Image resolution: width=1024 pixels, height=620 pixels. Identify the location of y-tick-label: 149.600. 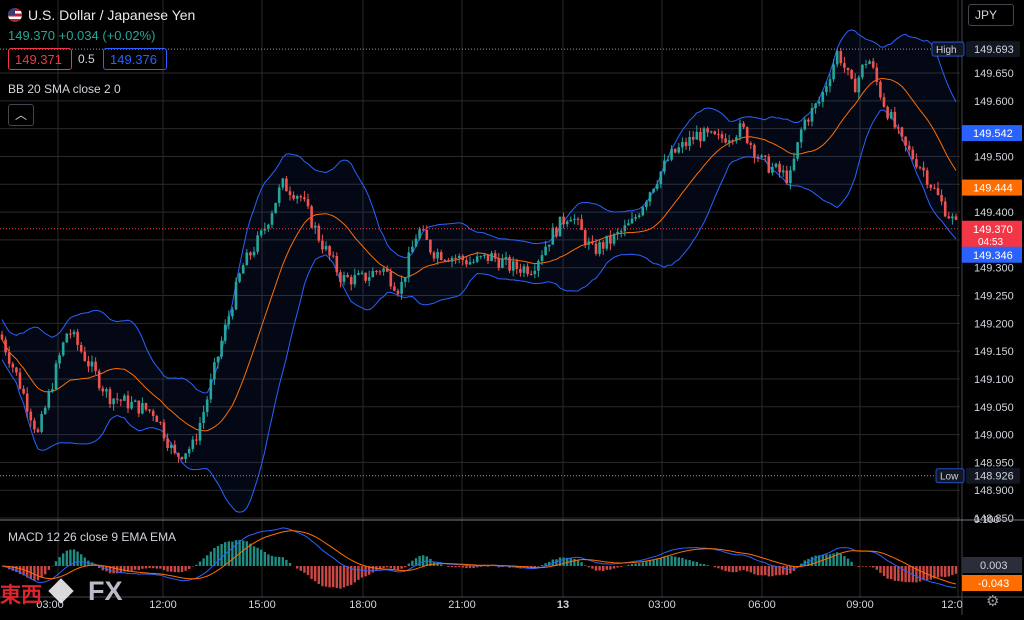
(994, 102).